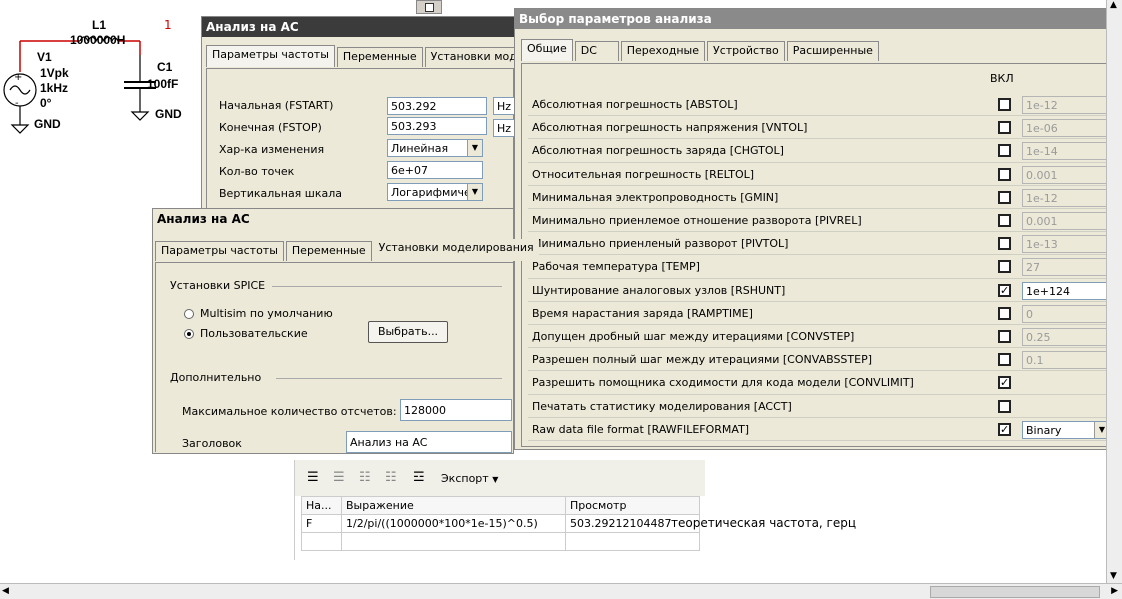 This screenshot has height=599, width=1122. What do you see at coordinates (632, 505) in the screenshot?
I see `col-view-header: Просмотр` at bounding box center [632, 505].